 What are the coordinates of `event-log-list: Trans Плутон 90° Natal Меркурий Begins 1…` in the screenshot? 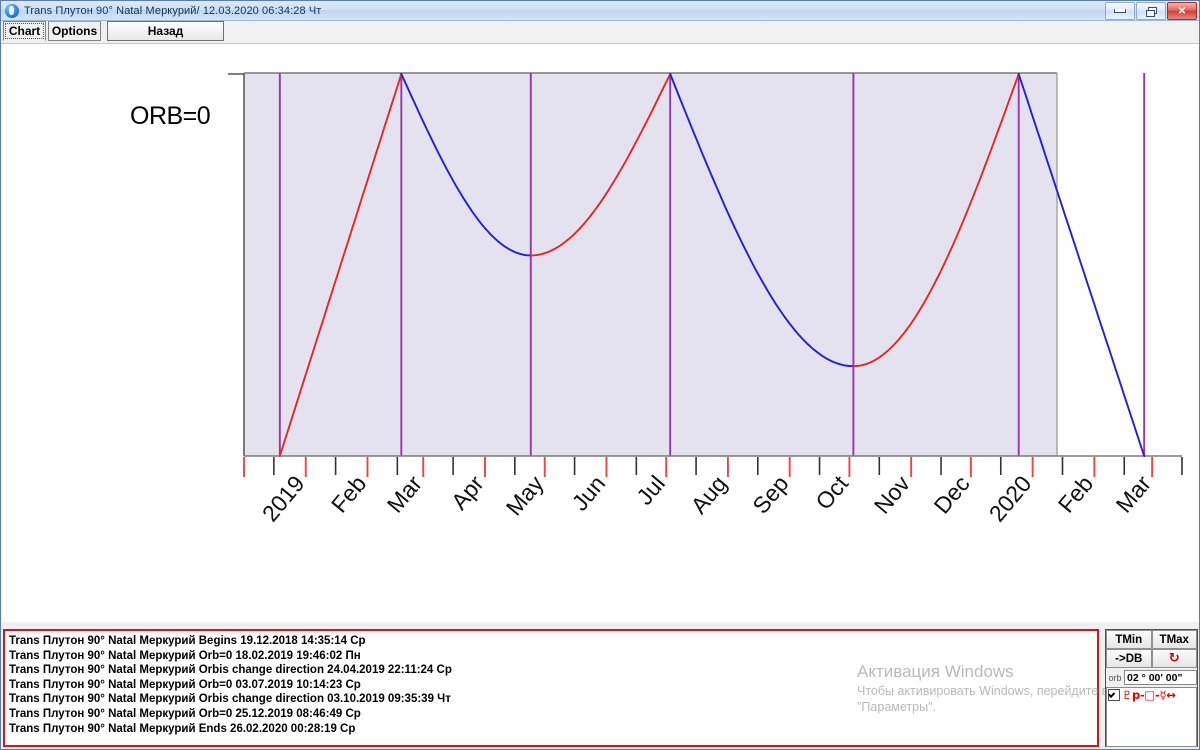 It's located at (551, 683).